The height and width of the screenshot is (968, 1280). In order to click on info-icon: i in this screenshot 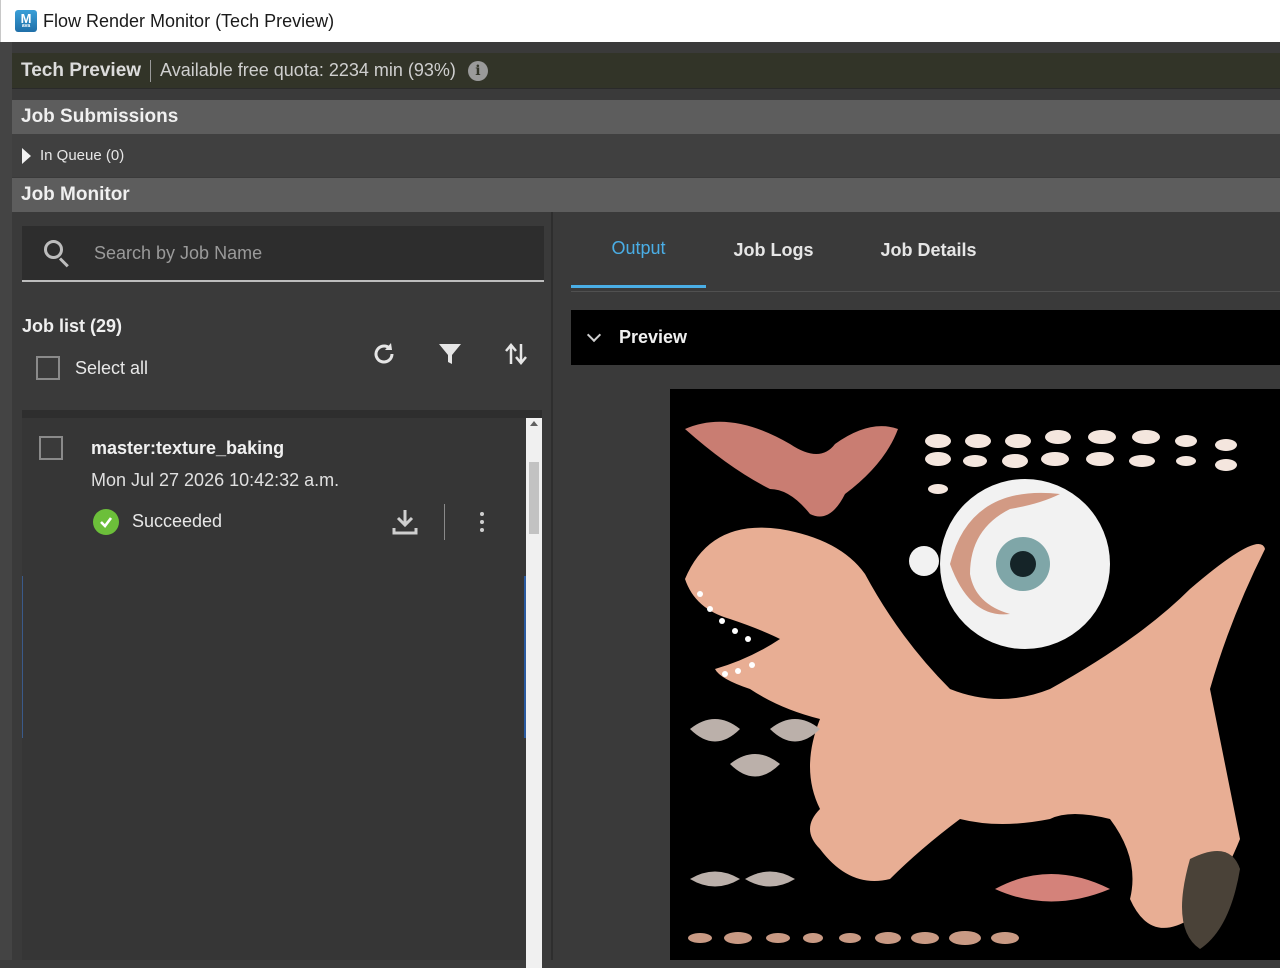, I will do `click(477, 70)`.